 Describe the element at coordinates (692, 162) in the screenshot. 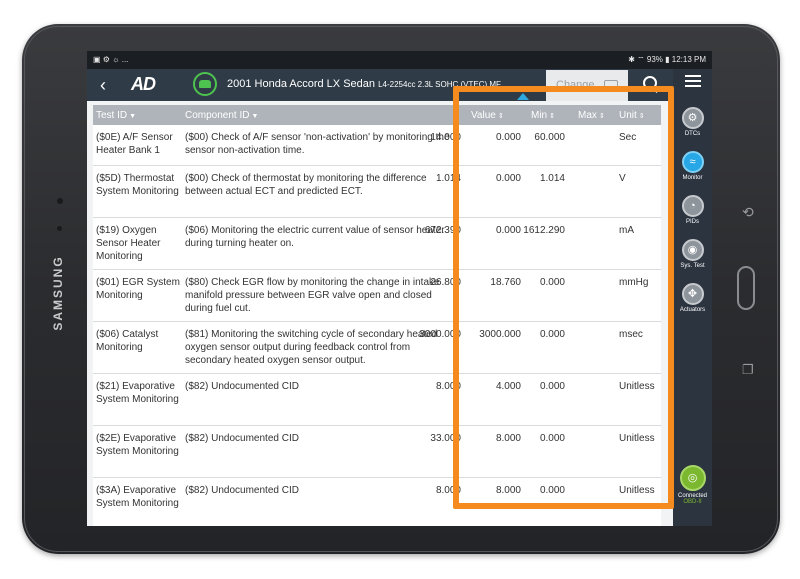

I see `monitor-icon: ≈` at that location.